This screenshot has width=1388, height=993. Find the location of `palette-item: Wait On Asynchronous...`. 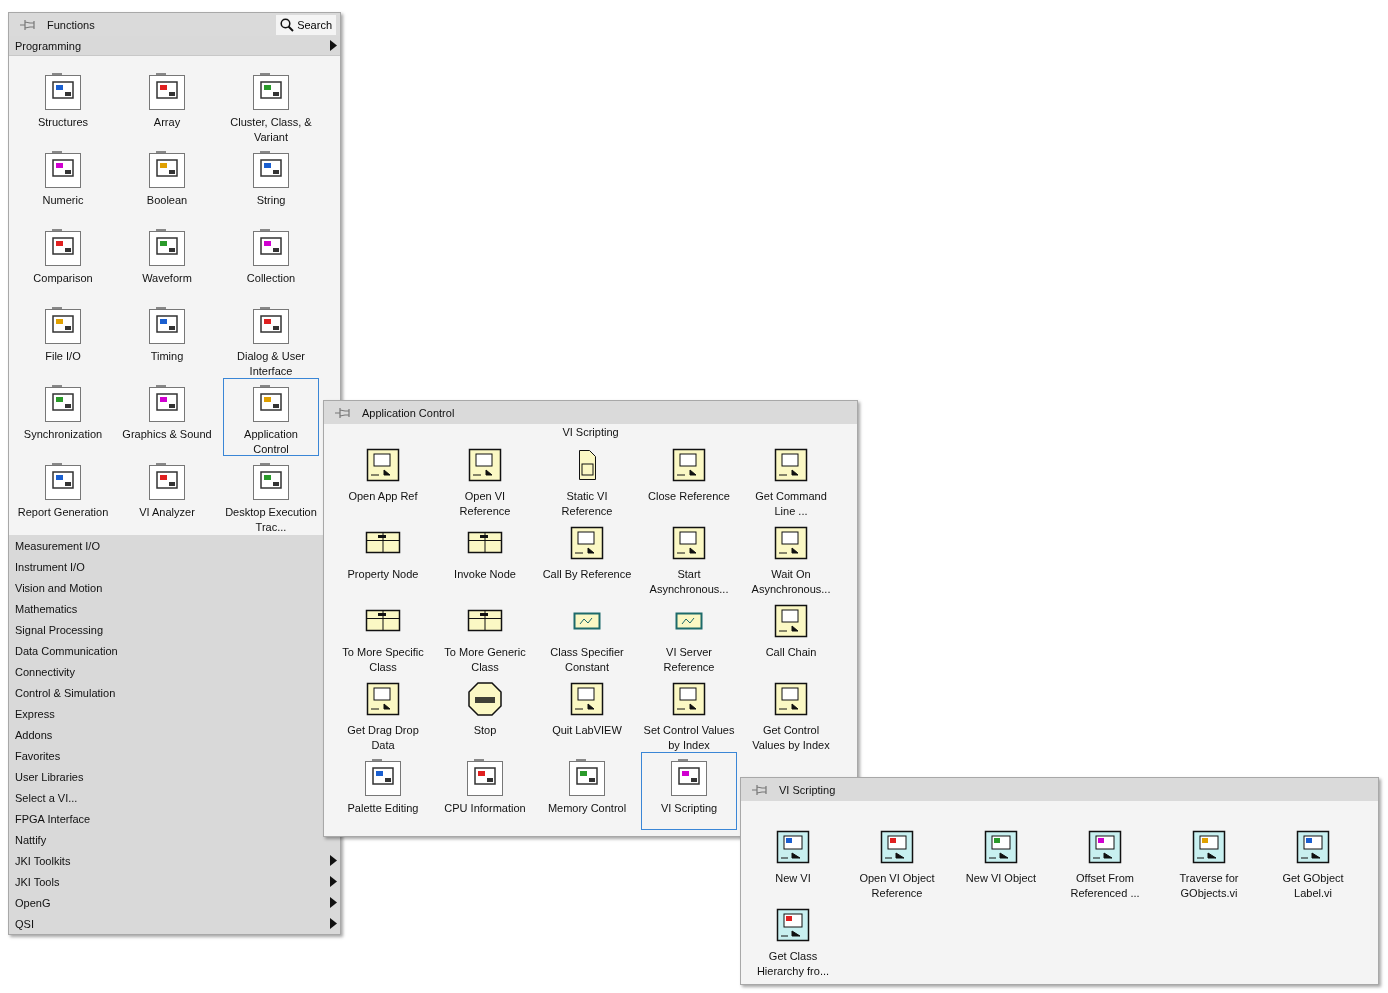

palette-item: Wait On Asynchronous... is located at coordinates (791, 557).